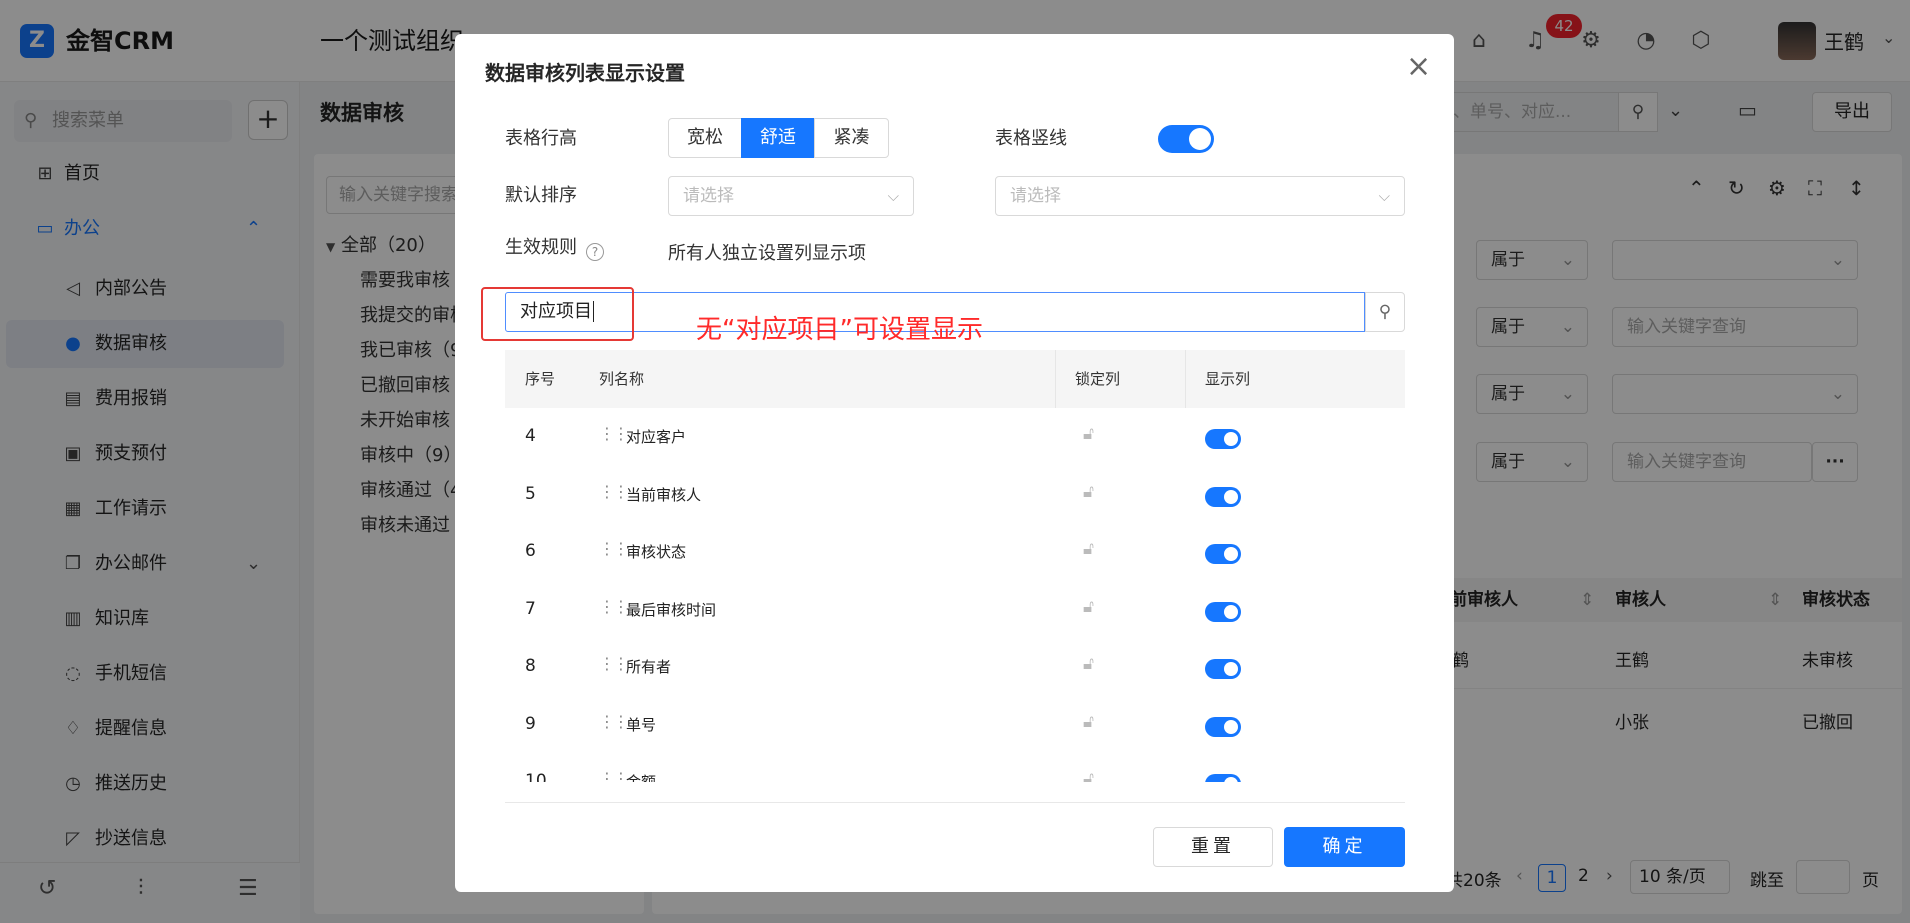  What do you see at coordinates (955, 667) in the screenshot?
I see `list-item: 8 ⋮⋮ 所有者 🔓︎` at bounding box center [955, 667].